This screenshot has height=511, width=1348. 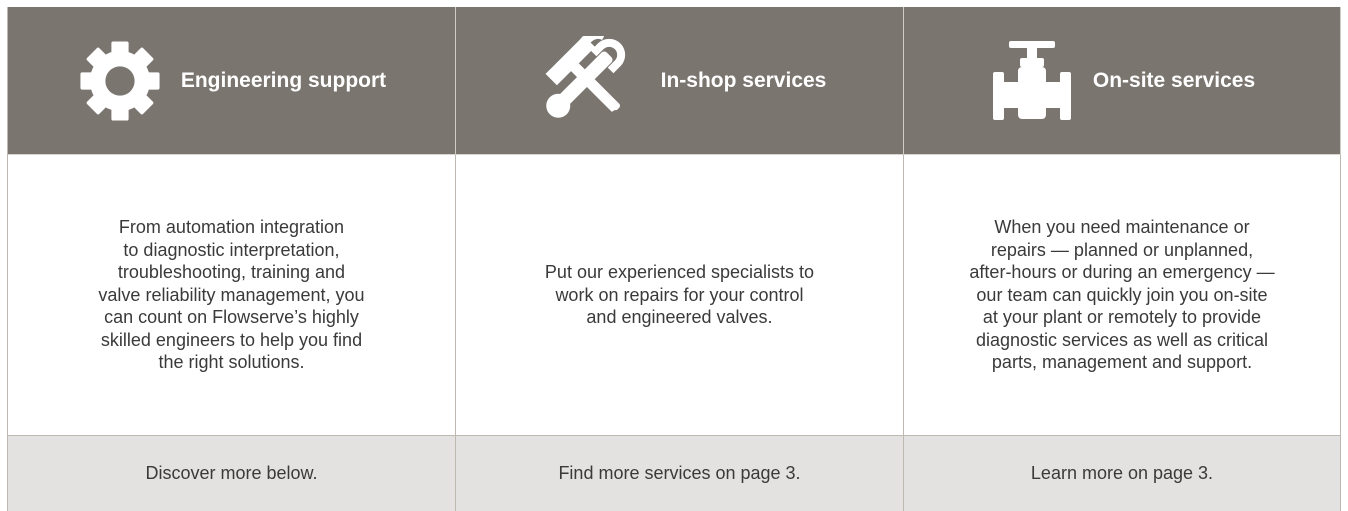 What do you see at coordinates (1122, 272) in the screenshot?
I see `description-line: after-hours or during an emergency —` at bounding box center [1122, 272].